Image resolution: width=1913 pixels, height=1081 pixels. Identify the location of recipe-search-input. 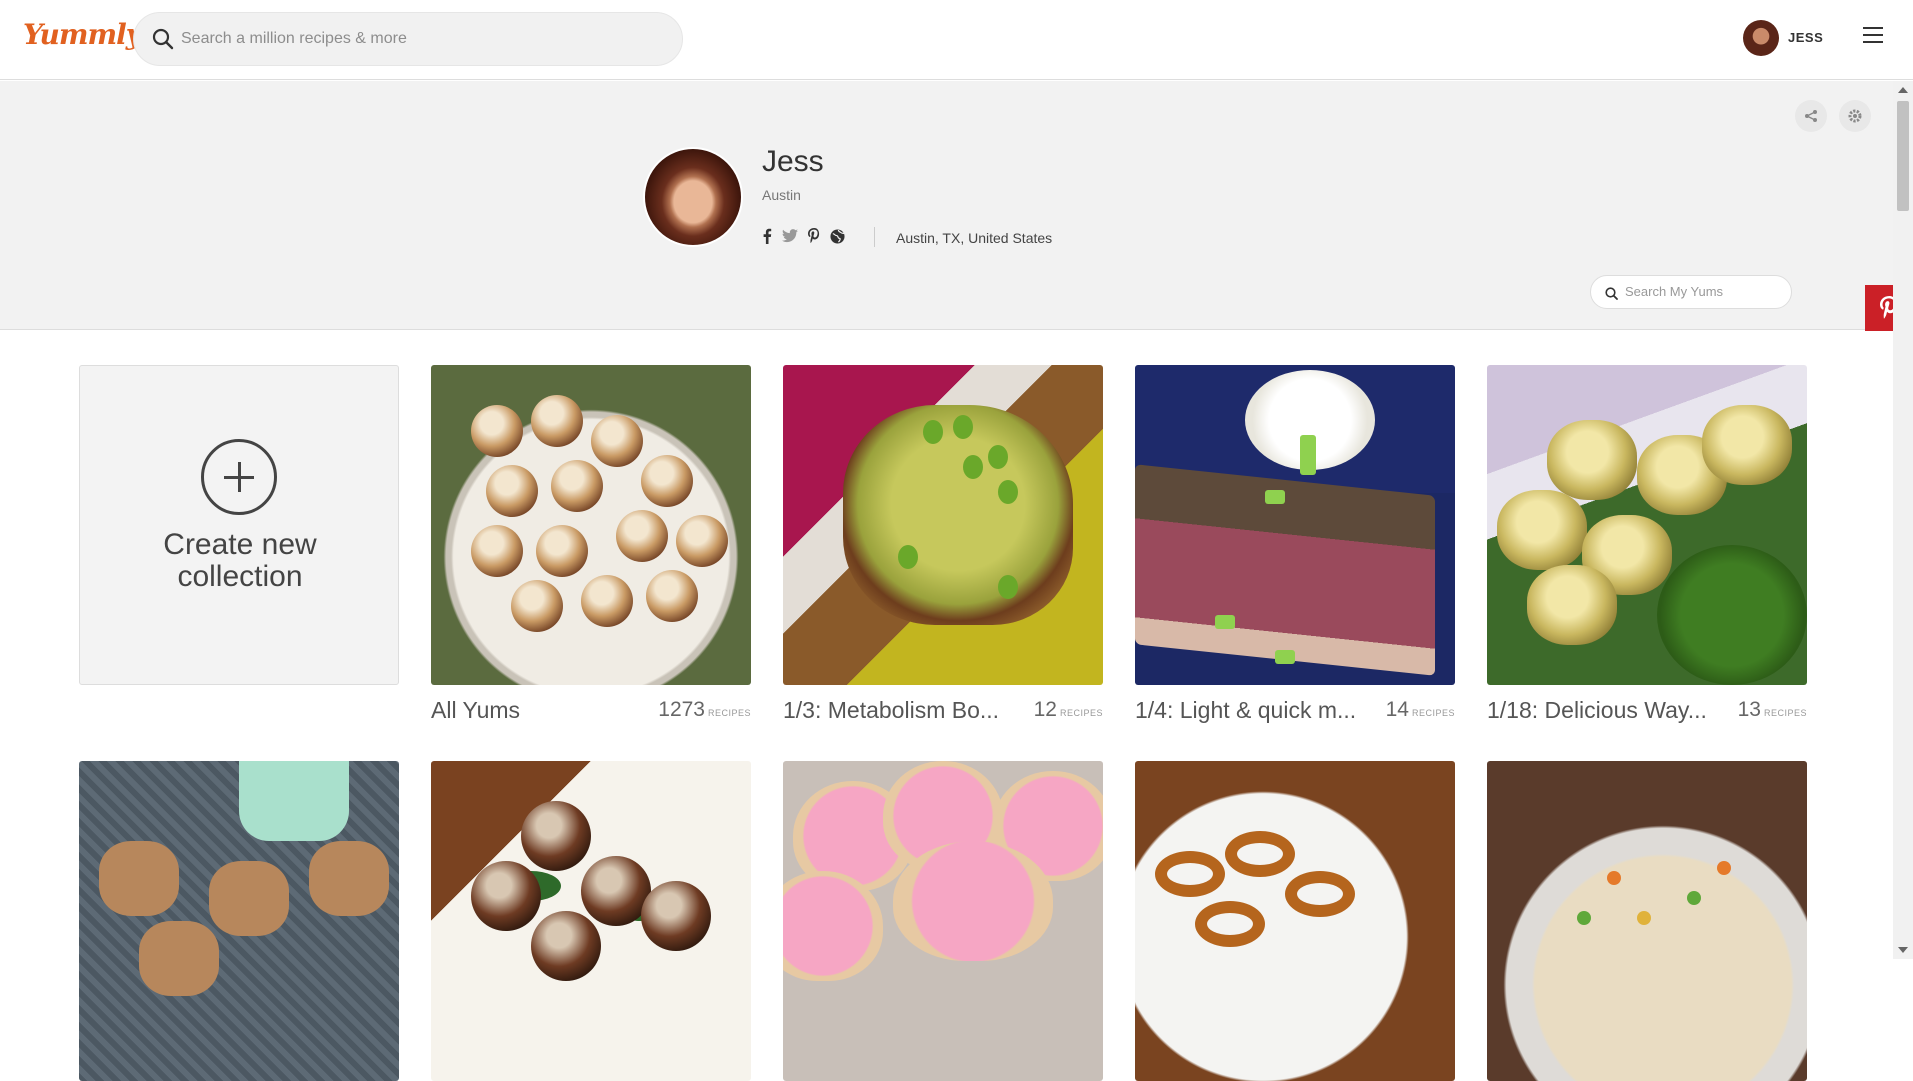
(421, 39).